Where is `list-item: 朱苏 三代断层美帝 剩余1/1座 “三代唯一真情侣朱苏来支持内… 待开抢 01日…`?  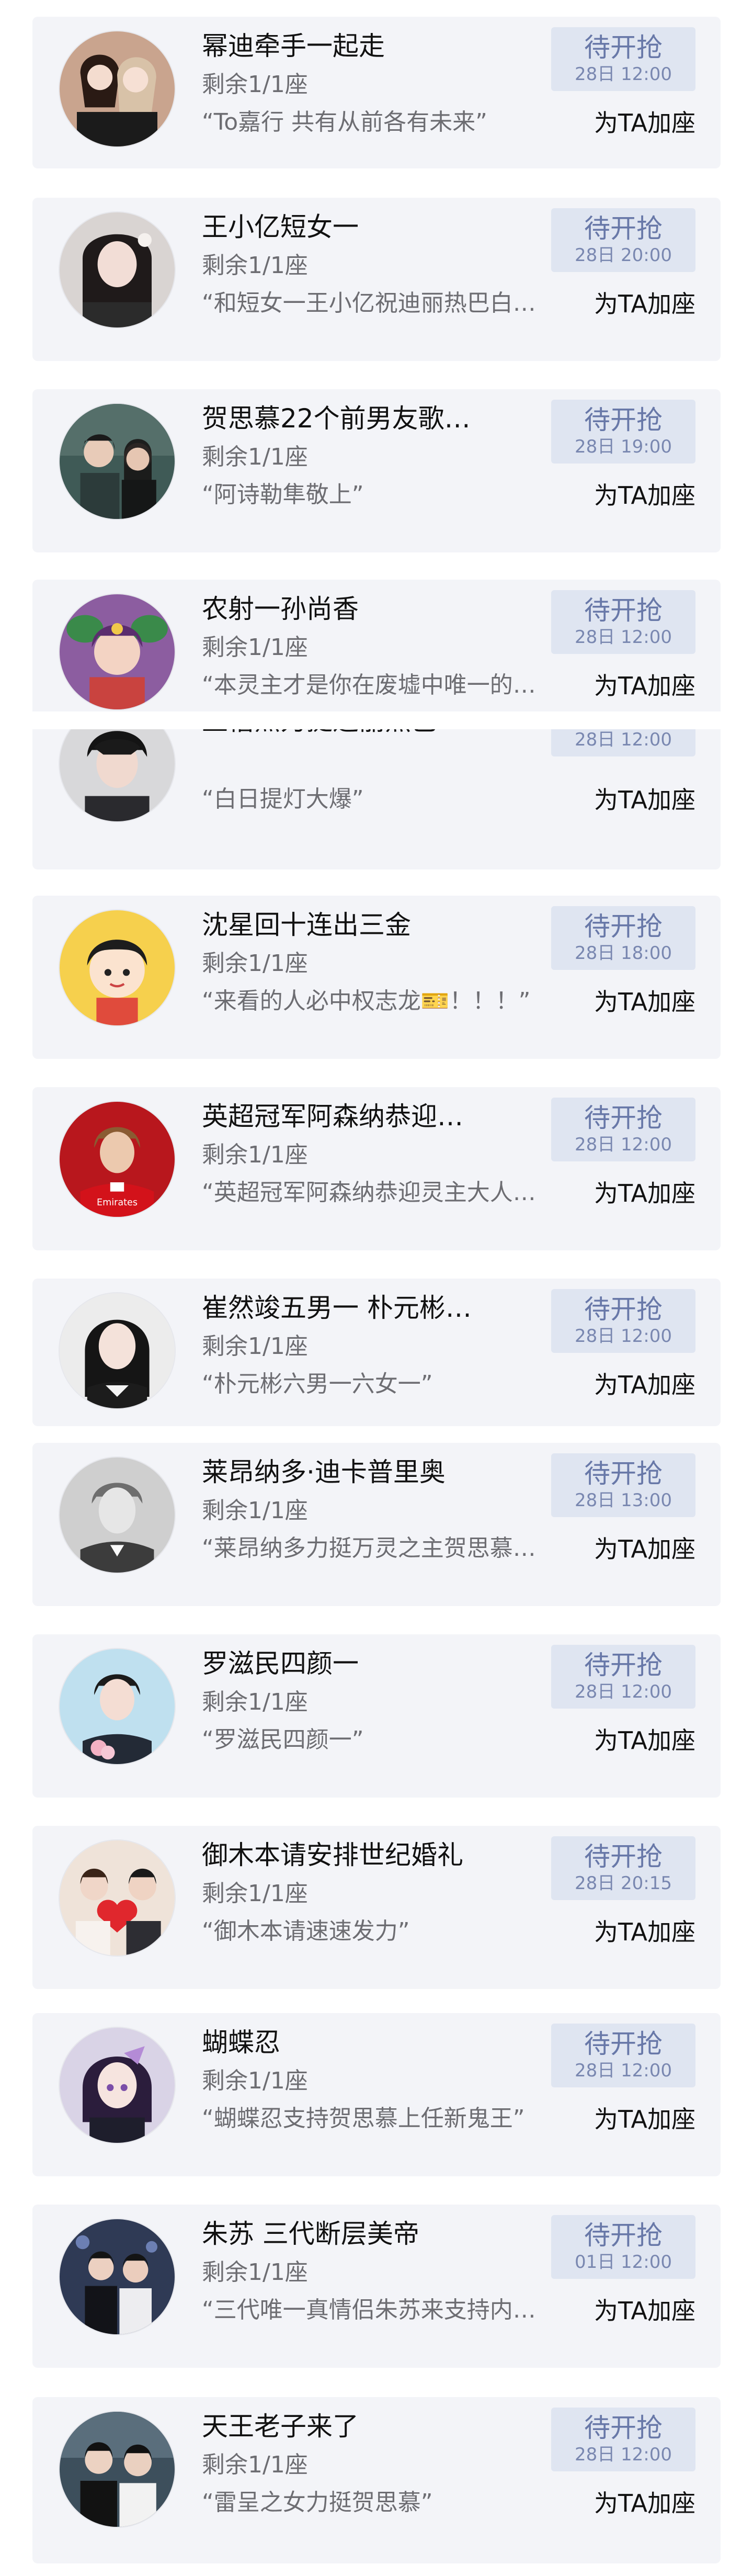
list-item: 朱苏 三代断层美帝 剩余1/1座 “三代唯一真情侣朱苏来支持内… 待开抢 01日… is located at coordinates (376, 2286).